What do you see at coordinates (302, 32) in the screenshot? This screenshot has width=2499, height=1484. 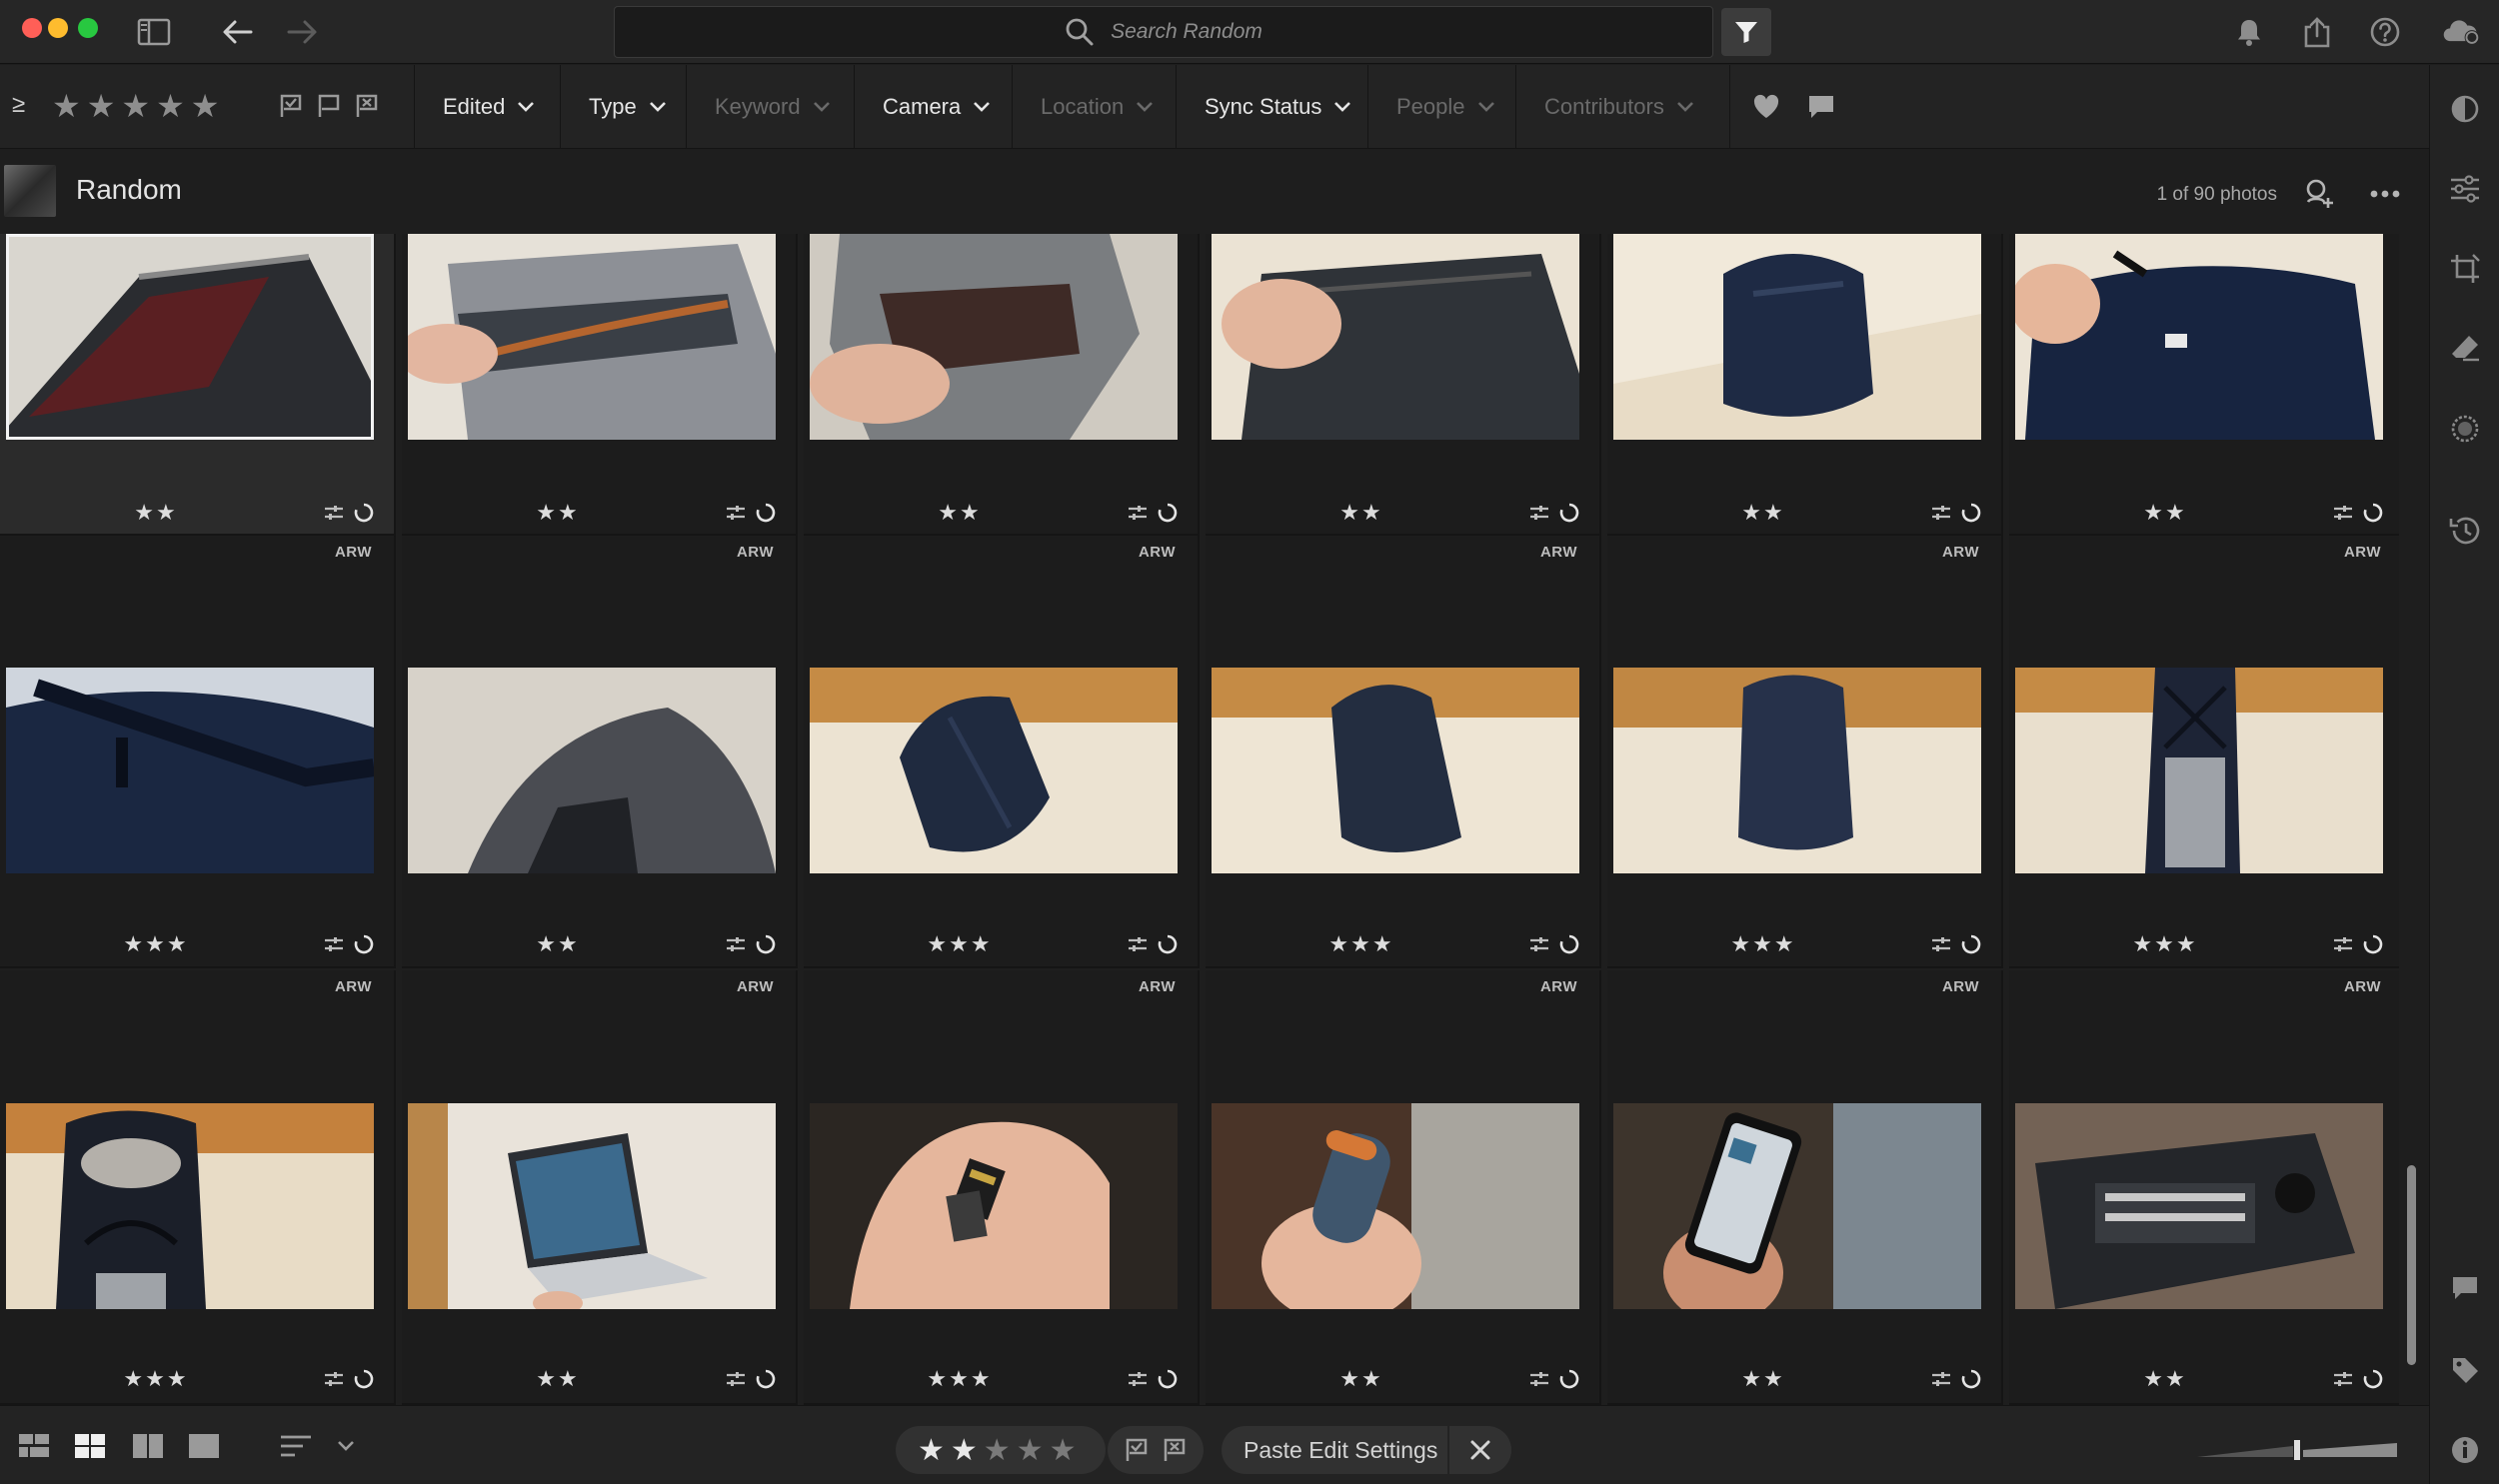 I see `forward-arrow-icon` at bounding box center [302, 32].